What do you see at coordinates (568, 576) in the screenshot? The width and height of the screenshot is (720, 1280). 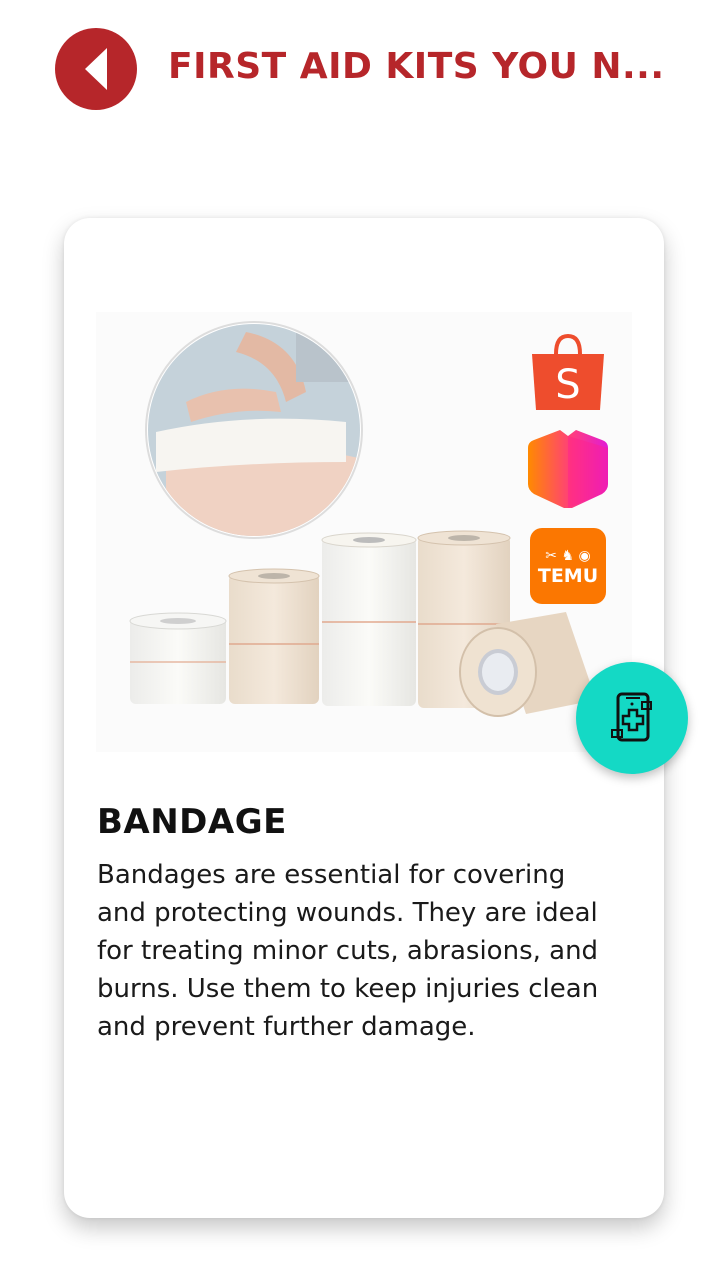 I see `svg-text: TEMU` at bounding box center [568, 576].